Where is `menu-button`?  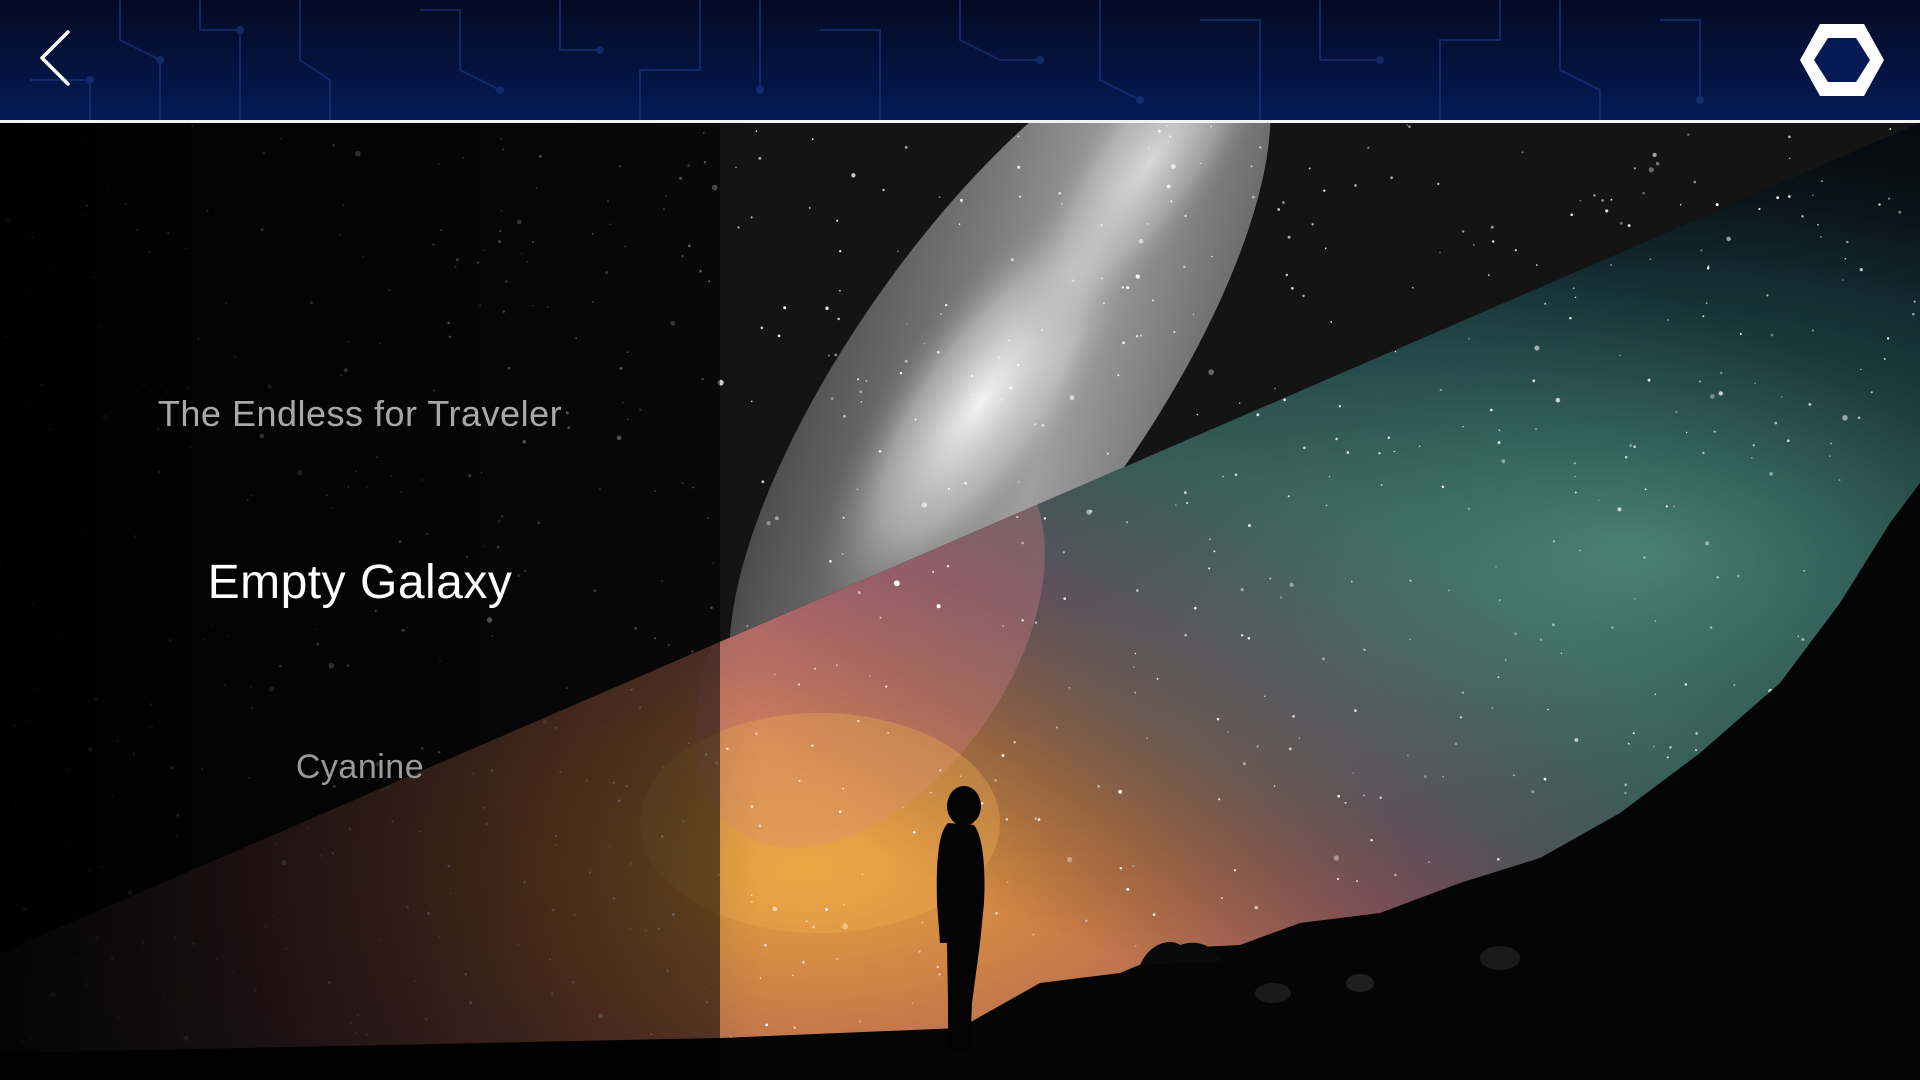 menu-button is located at coordinates (1842, 60).